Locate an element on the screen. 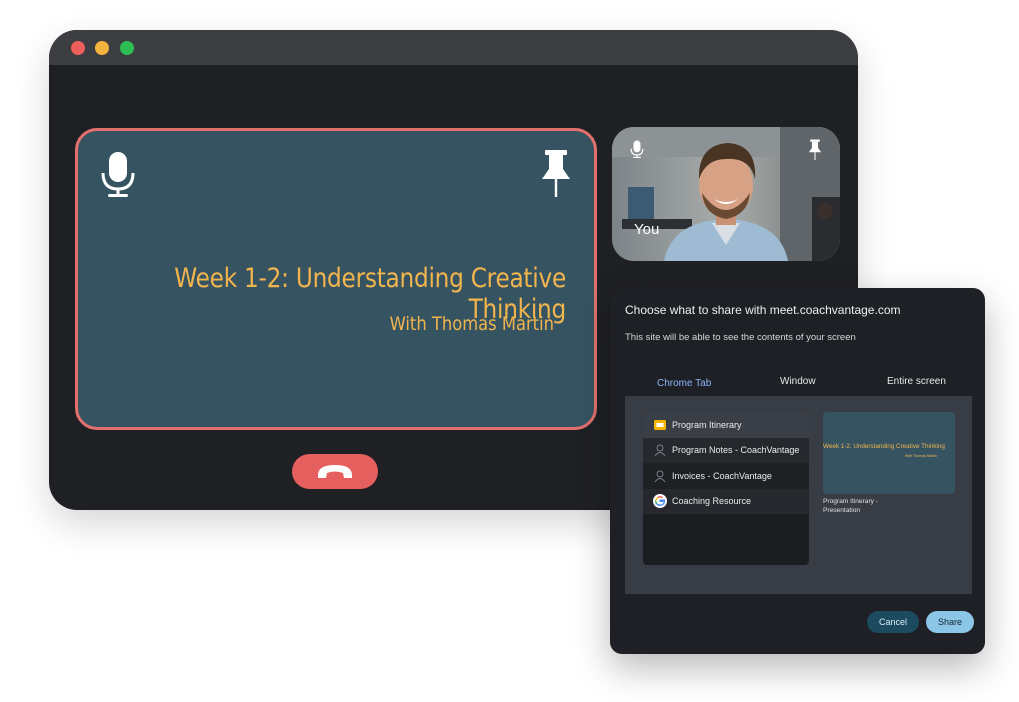 The image size is (1019, 702). preview-slide-subtitle: With Thomas Martin is located at coordinates (920, 456).